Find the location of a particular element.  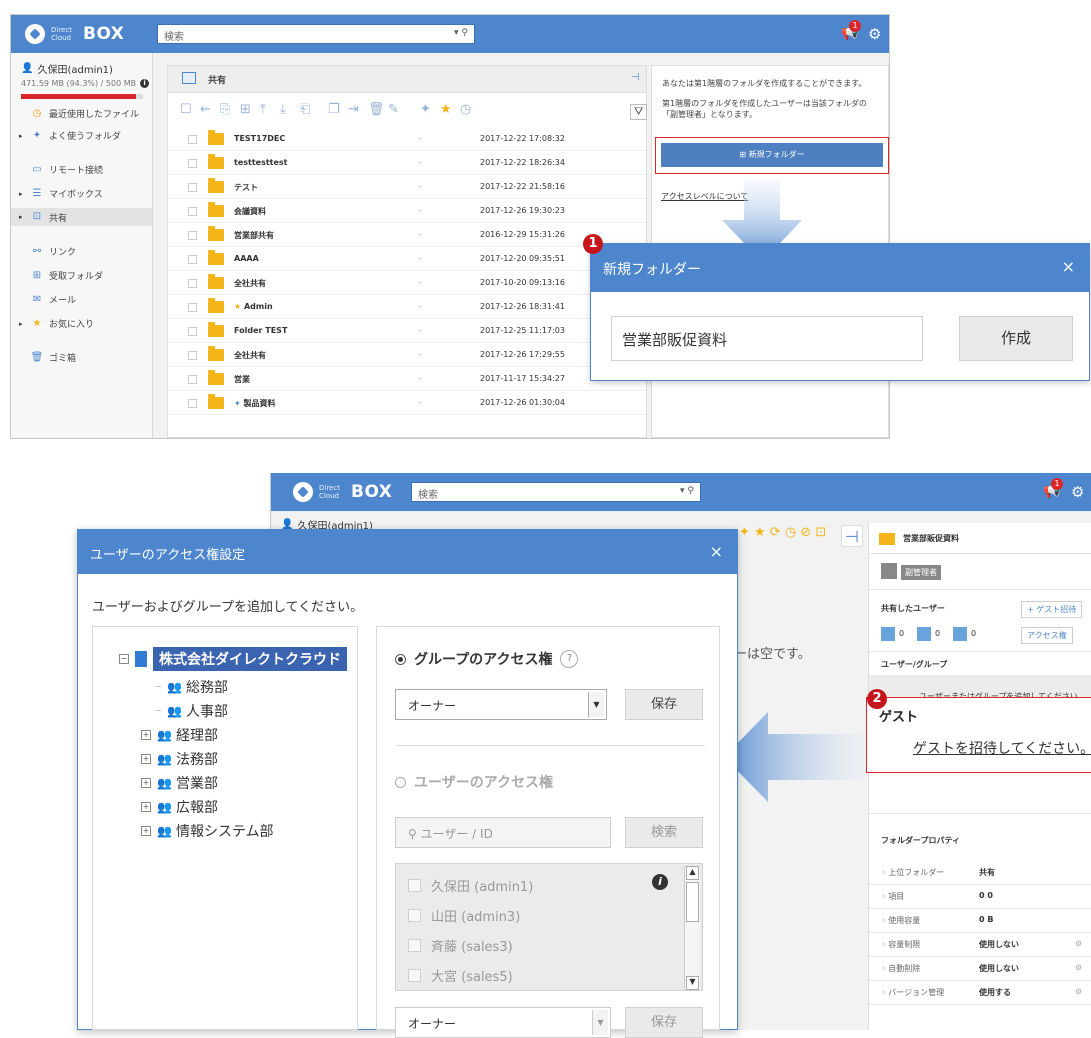

group-save-button: 保存 is located at coordinates (664, 704).